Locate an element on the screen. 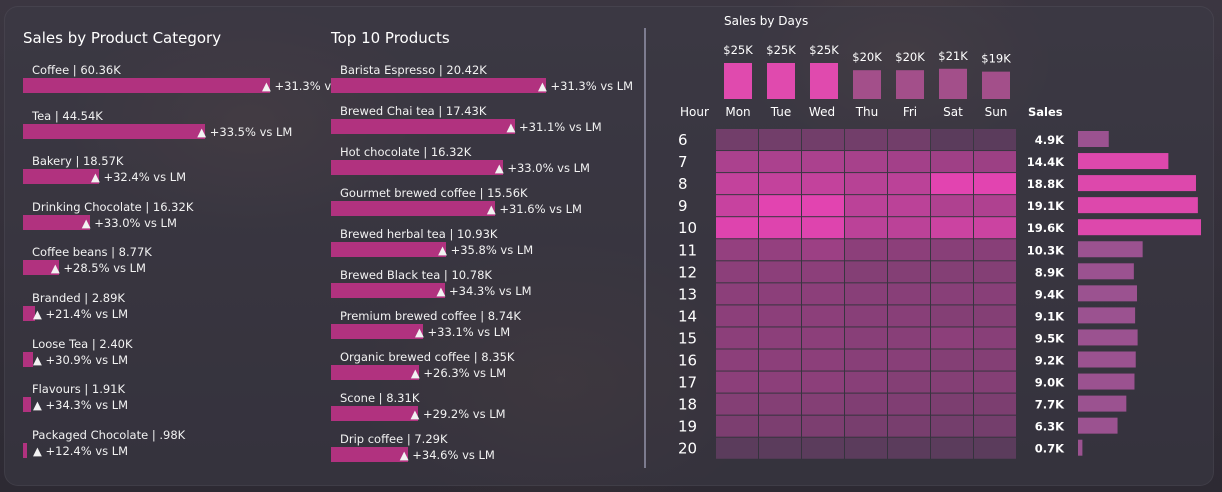 Image resolution: width=1222 pixels, height=492 pixels. day-label: Thu is located at coordinates (867, 112).